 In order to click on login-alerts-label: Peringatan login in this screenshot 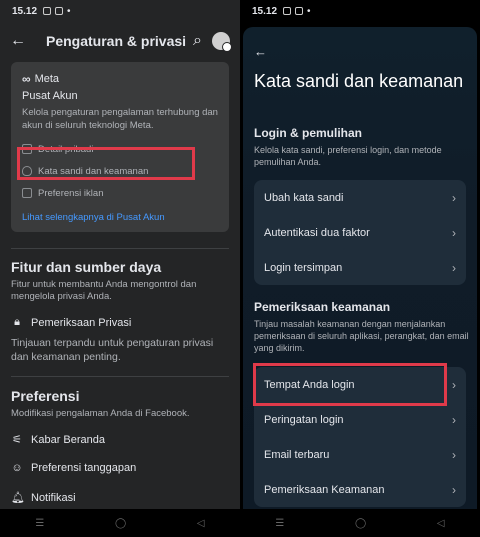, I will do `click(304, 419)`.